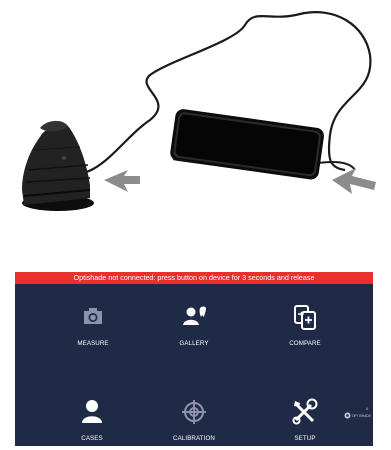 The image size is (391, 450). I want to click on tools-icon, so click(305, 411).